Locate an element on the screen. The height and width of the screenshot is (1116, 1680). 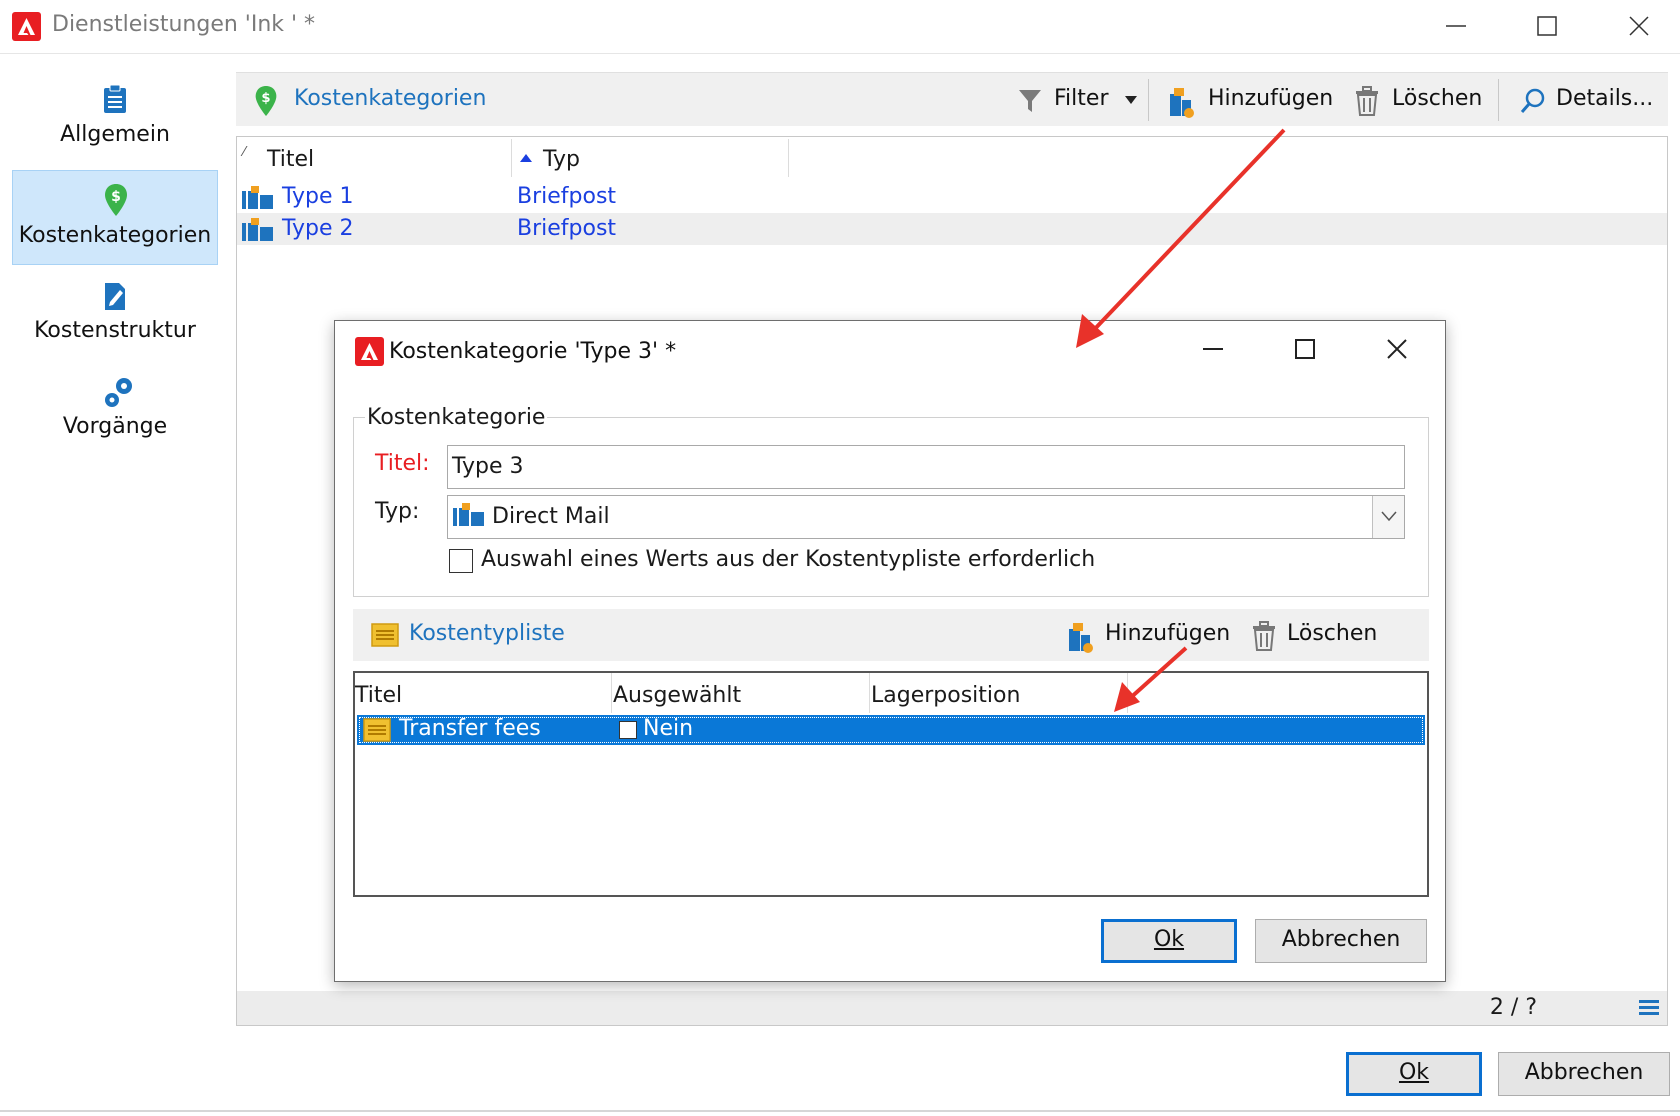
dropdown-arrow is located at coordinates (1388, 517).